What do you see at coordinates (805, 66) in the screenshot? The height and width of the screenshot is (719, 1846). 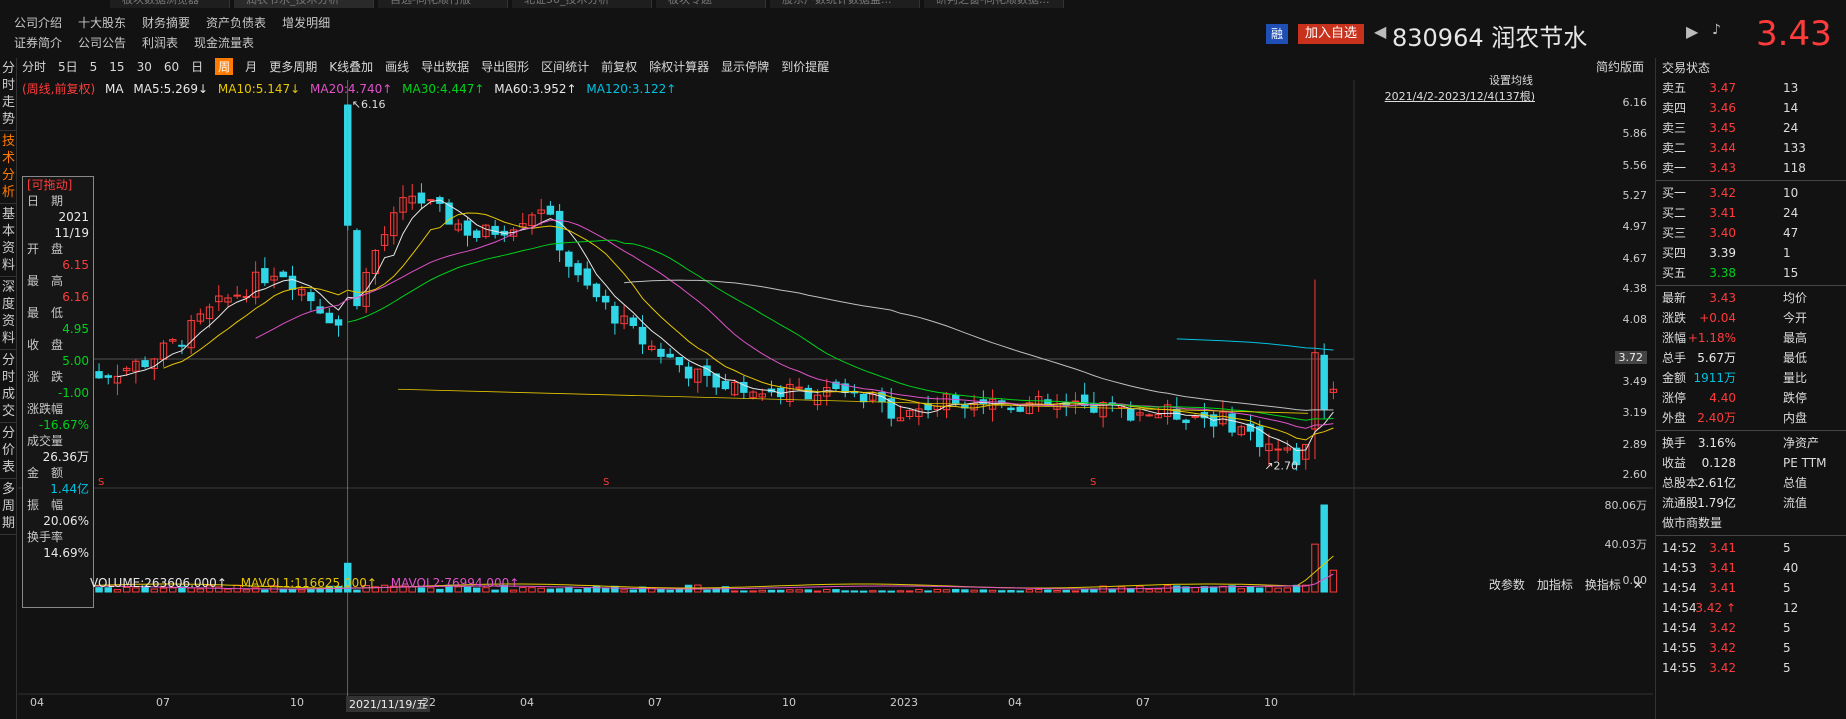 I see `toolbar-item-18: 到价提醒` at bounding box center [805, 66].